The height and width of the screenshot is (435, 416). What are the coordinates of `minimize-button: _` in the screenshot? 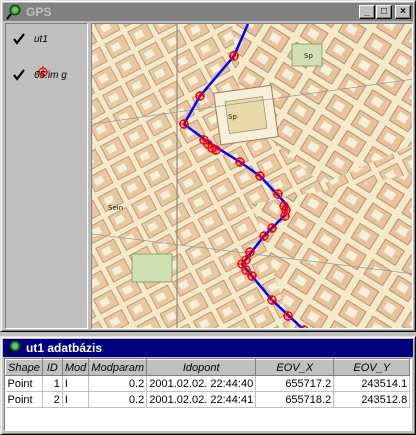 It's located at (367, 12).